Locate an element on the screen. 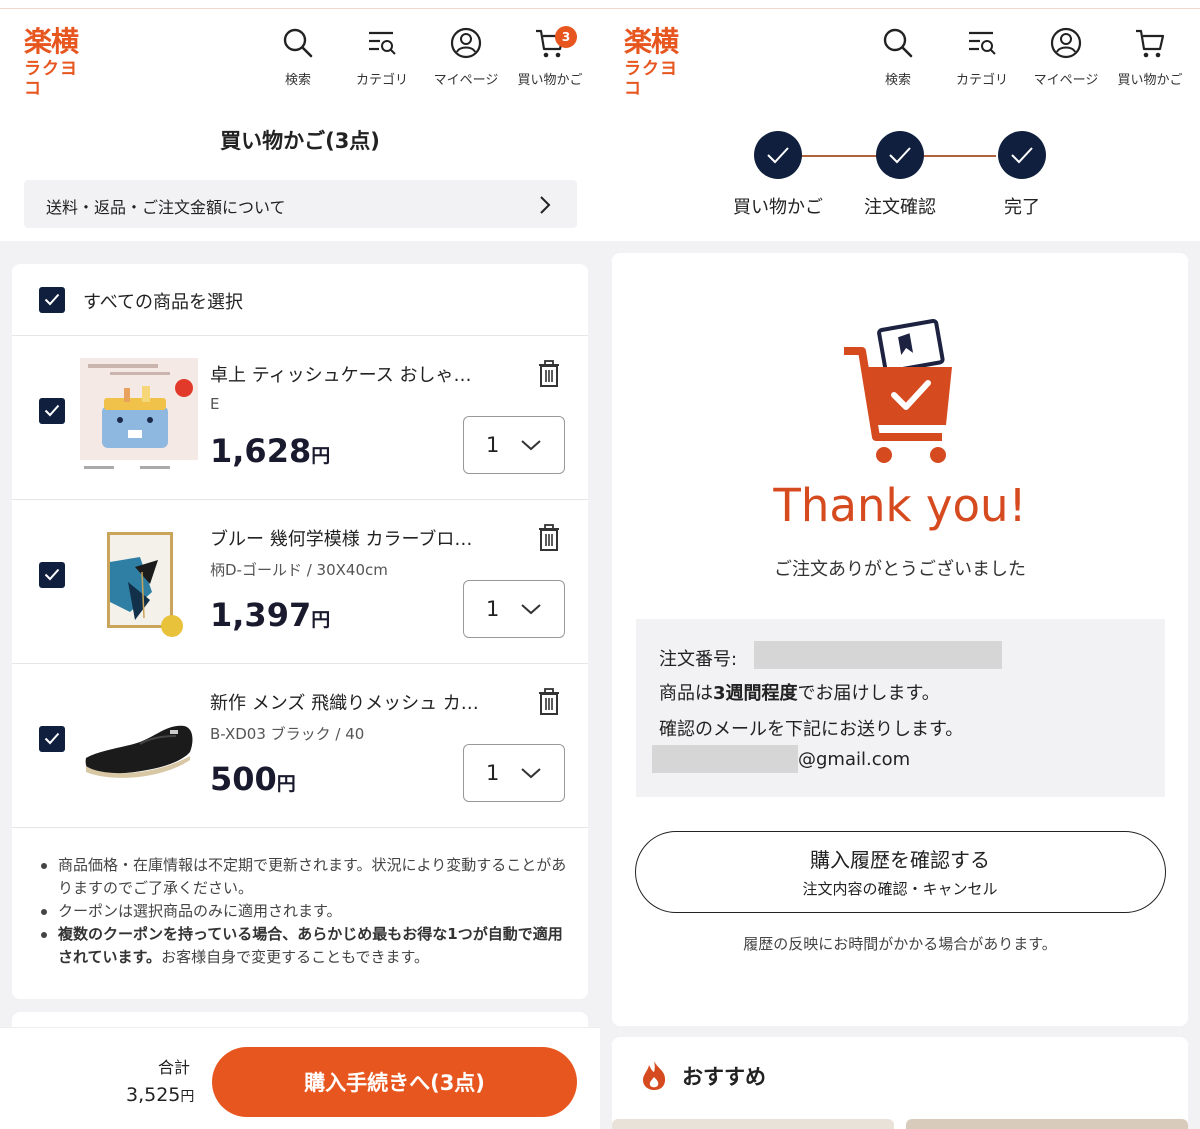 The width and height of the screenshot is (1200, 1129). email-domain: @gmail.com is located at coordinates (854, 759).